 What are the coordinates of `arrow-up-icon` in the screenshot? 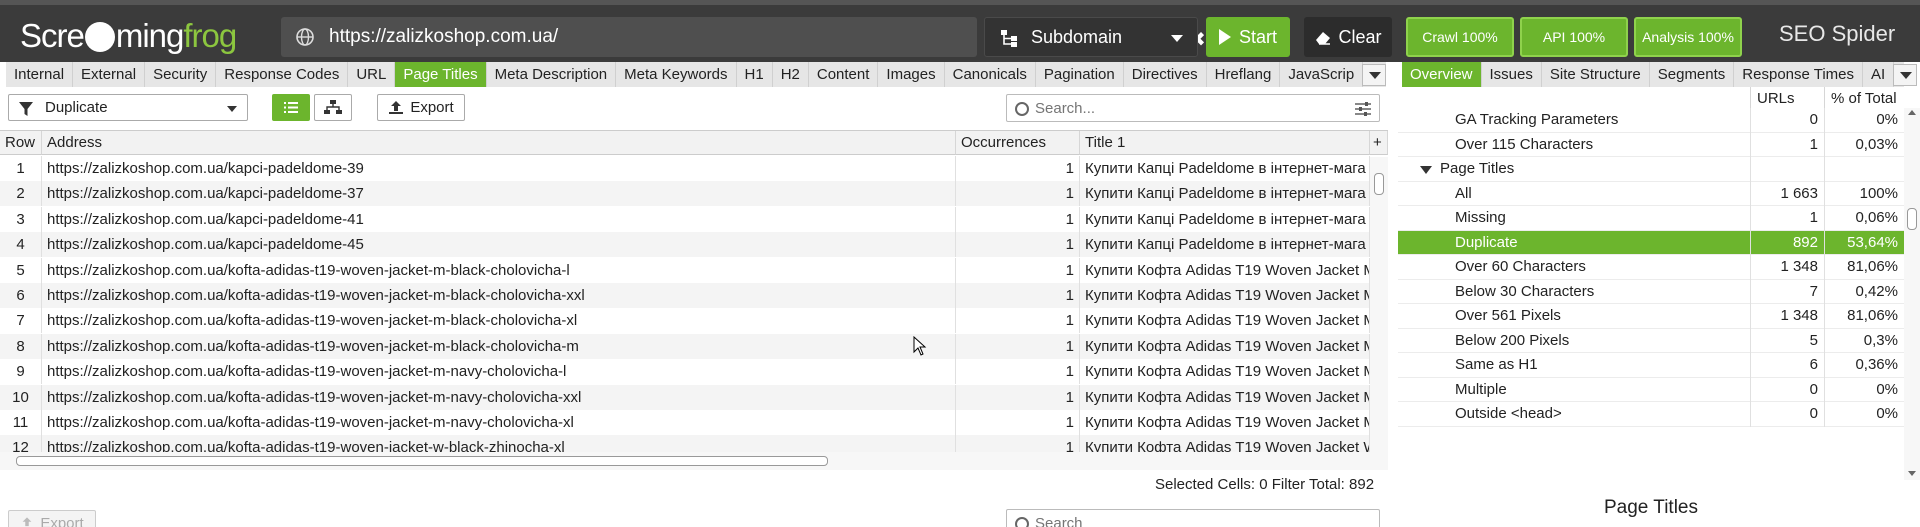 It's located at (1912, 112).